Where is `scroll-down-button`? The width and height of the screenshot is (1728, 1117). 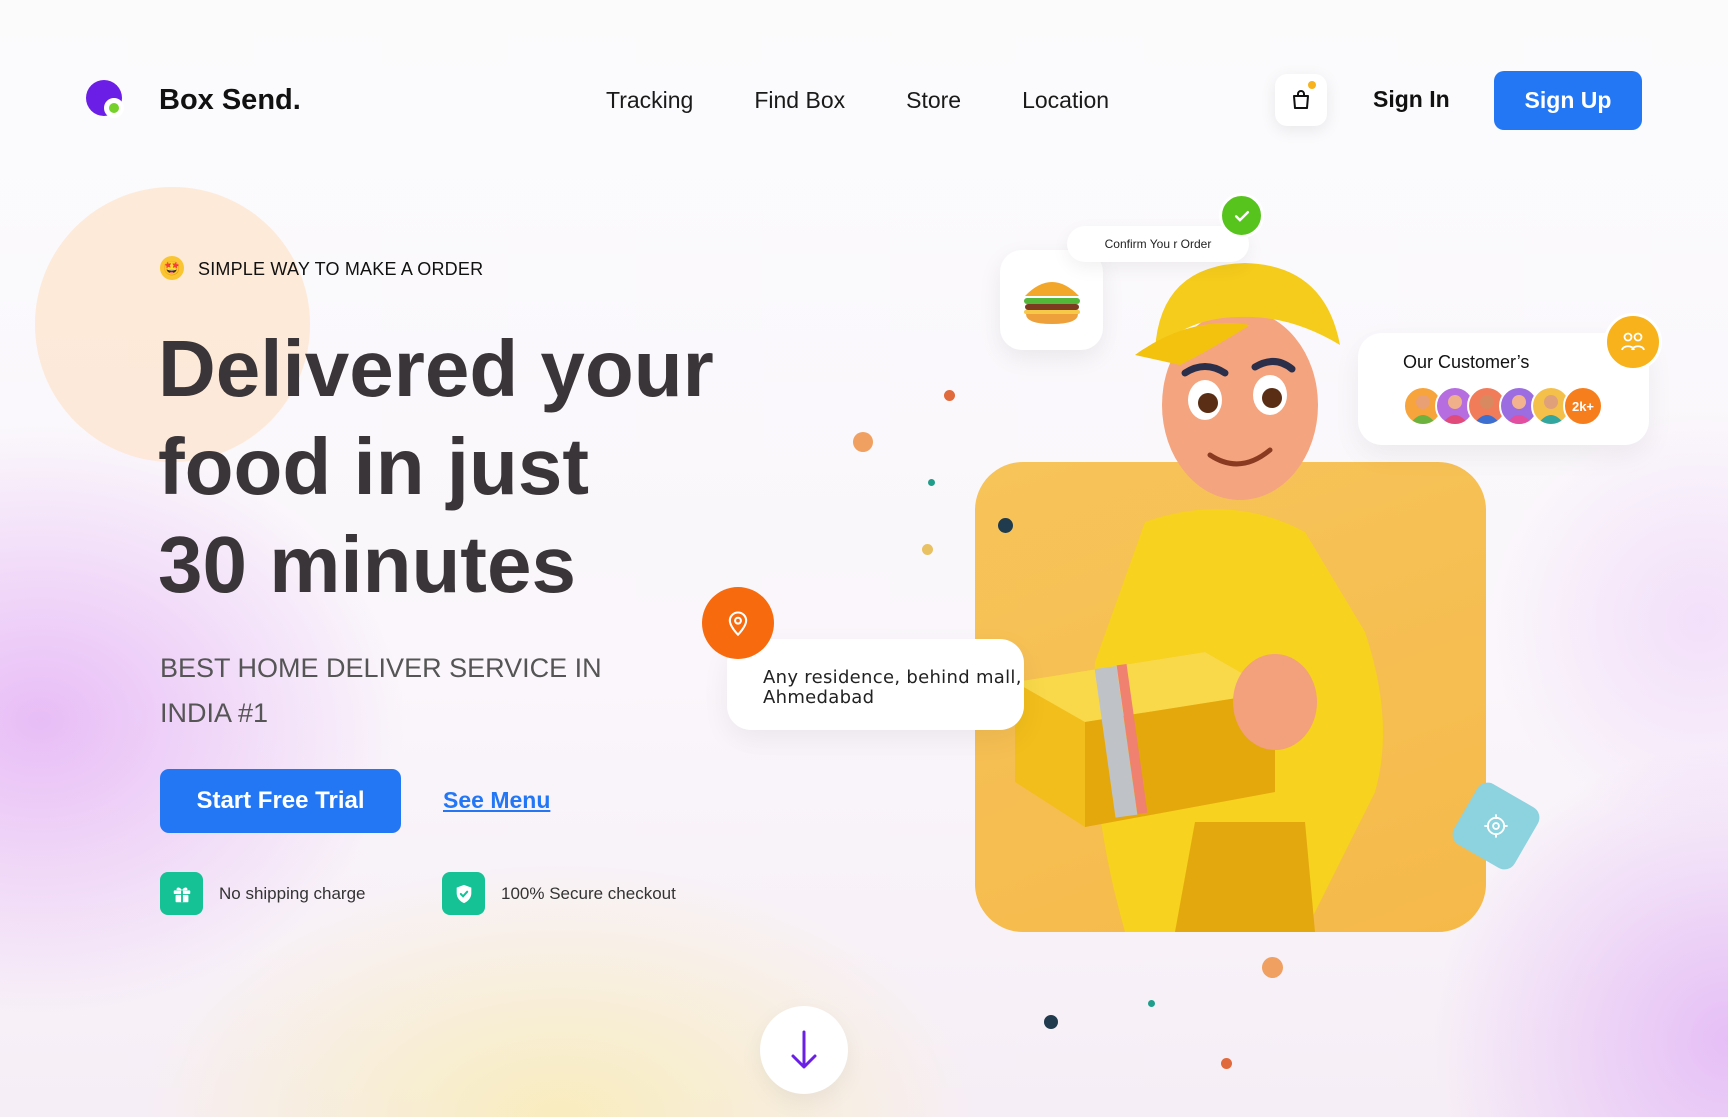
scroll-down-button is located at coordinates (804, 1050).